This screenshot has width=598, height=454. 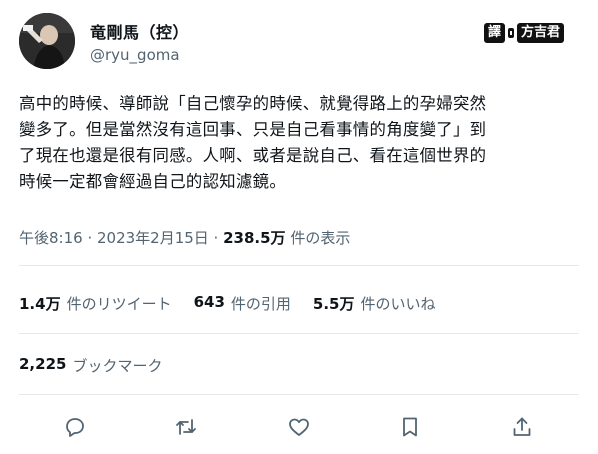 I want to click on views-label: 件の表示, so click(x=318, y=238).